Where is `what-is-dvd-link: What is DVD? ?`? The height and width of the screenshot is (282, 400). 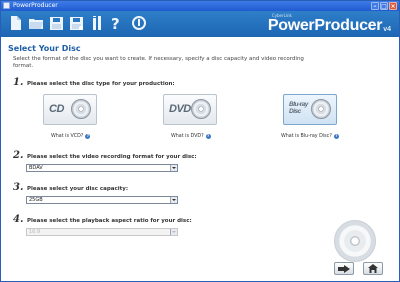
what-is-dvd-link: What is DVD? ? is located at coordinates (191, 136).